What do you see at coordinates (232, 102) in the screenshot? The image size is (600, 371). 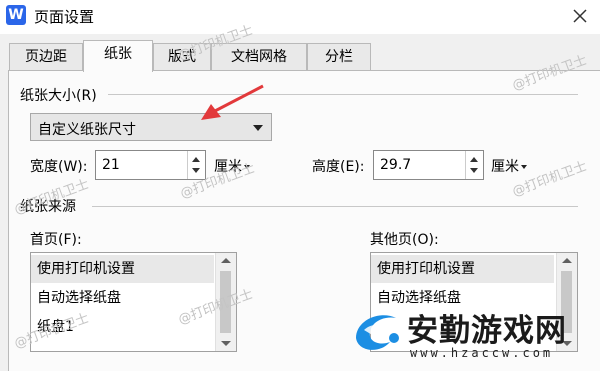 I see `annotation-arrow-icon` at bounding box center [232, 102].